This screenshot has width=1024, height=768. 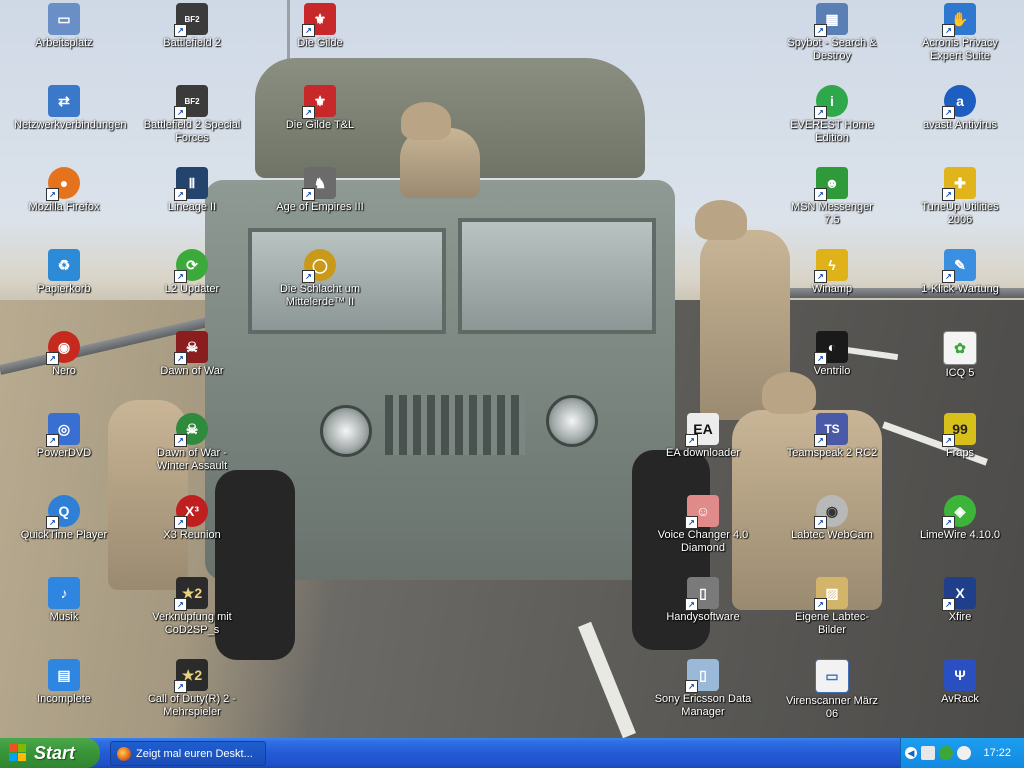 What do you see at coordinates (911, 753) in the screenshot?
I see `tray-expand-arrow-icon: ◀` at bounding box center [911, 753].